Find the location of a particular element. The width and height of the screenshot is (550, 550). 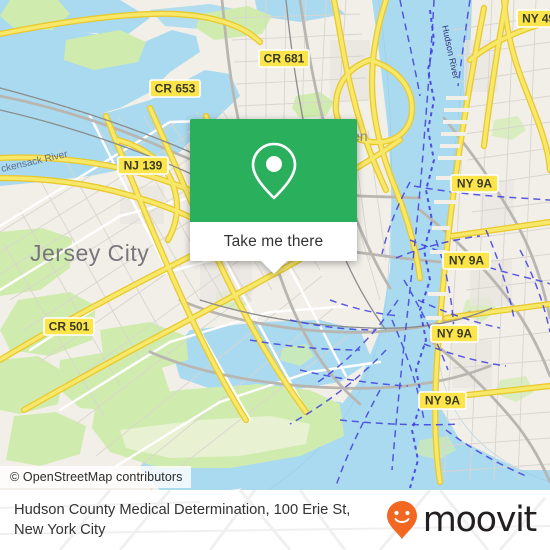

road-shield-label: CR 681 is located at coordinates (284, 59).